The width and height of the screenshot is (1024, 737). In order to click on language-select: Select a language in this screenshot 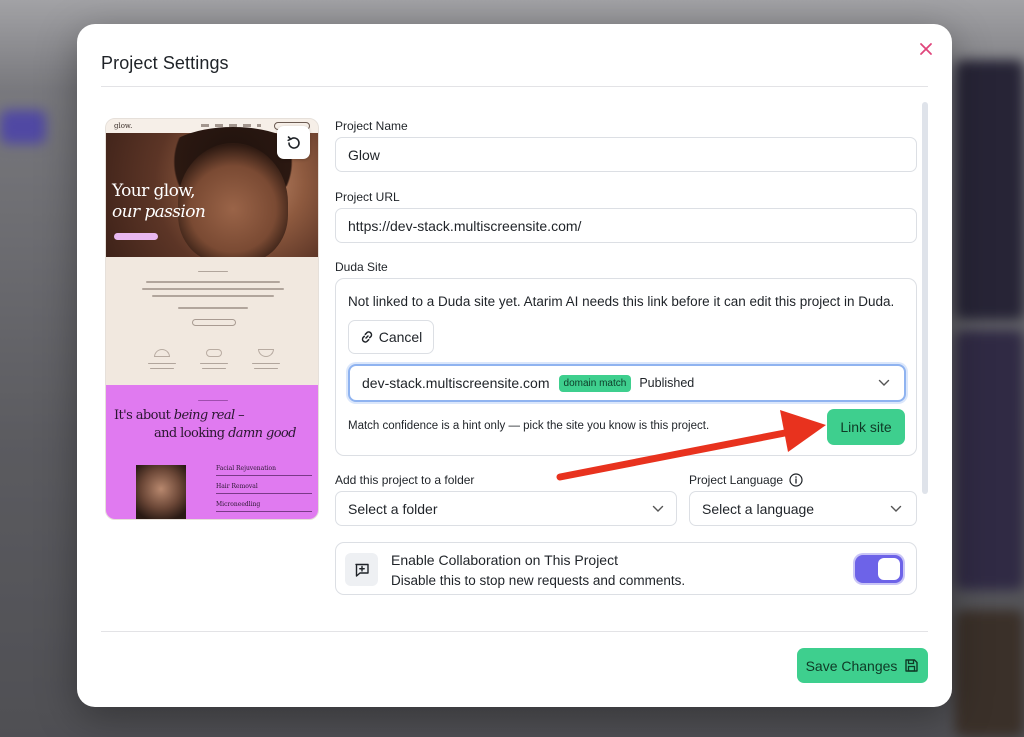, I will do `click(803, 508)`.